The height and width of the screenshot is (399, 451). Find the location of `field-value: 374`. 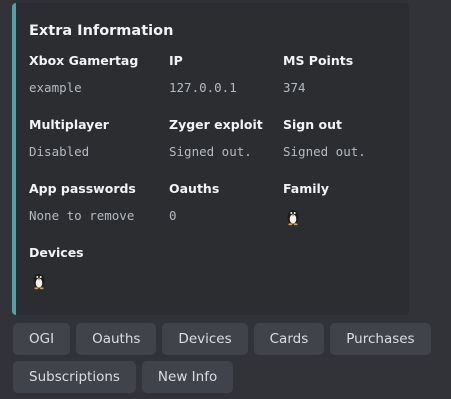

field-value: 374 is located at coordinates (294, 87).